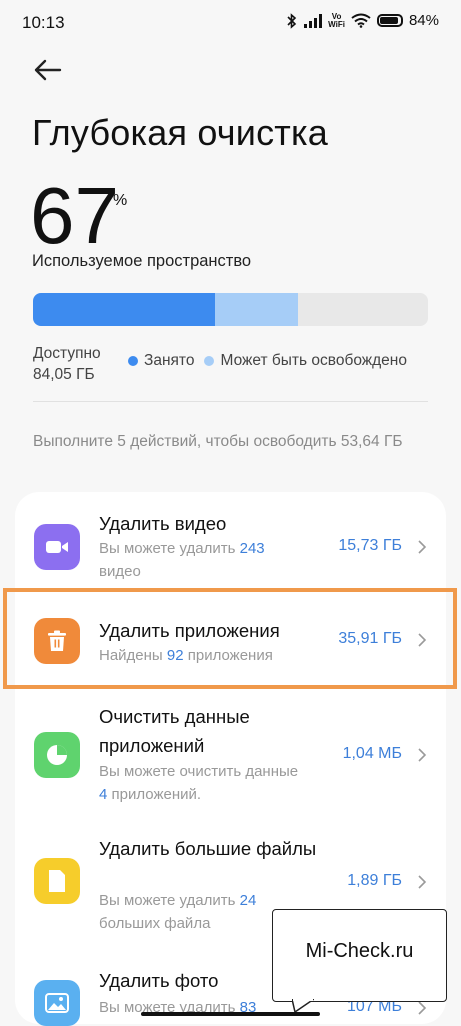 This screenshot has width=461, height=1026. Describe the element at coordinates (313, 360) in the screenshot. I see `legend-freeable: Может быть освобождено` at that location.